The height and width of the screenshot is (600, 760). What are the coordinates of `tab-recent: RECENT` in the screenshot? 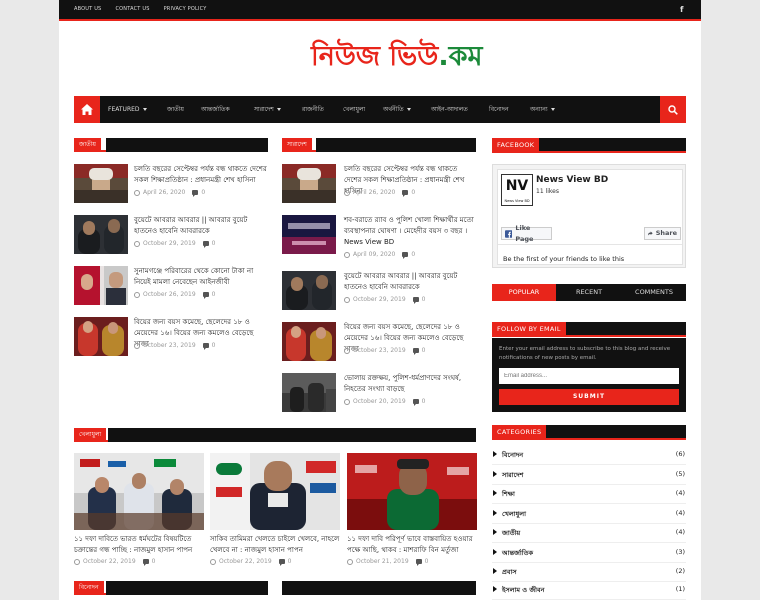 It's located at (589, 292).